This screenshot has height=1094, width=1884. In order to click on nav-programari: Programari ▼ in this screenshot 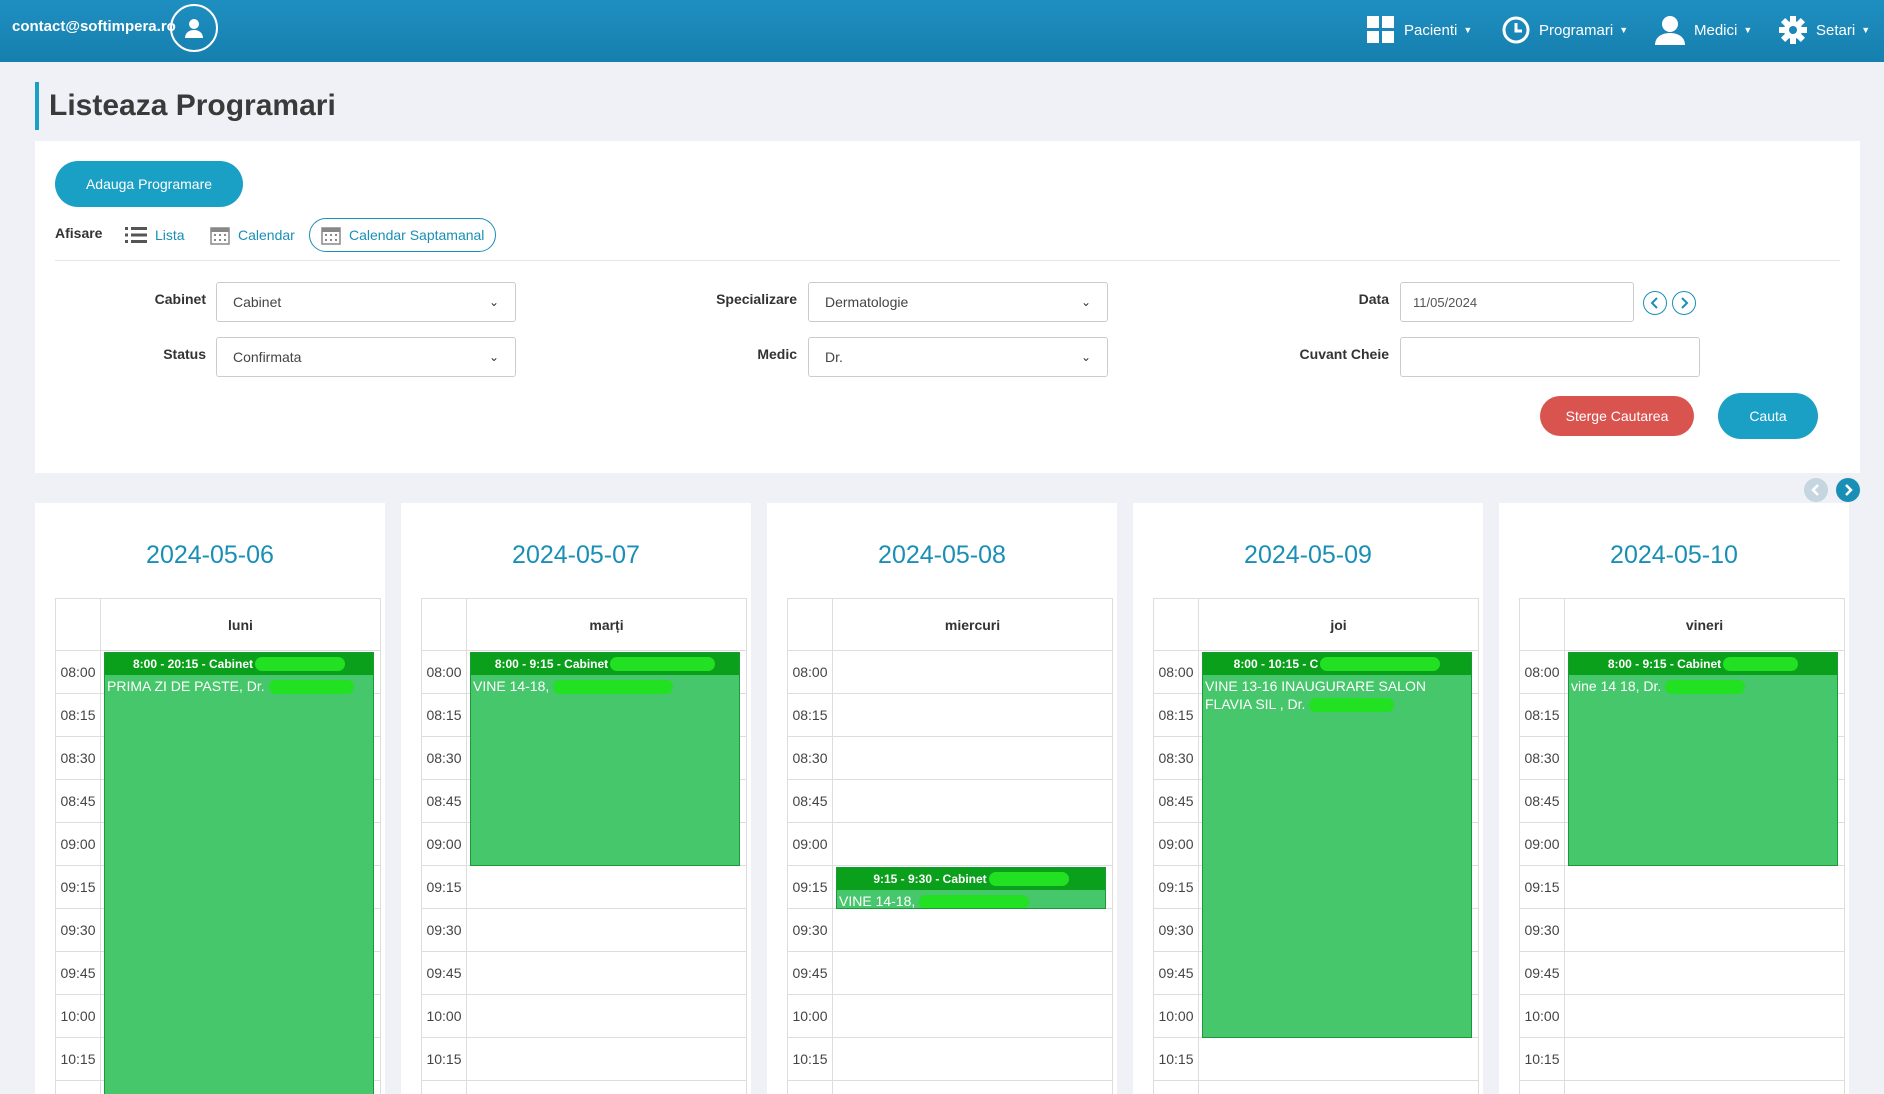, I will do `click(1564, 30)`.